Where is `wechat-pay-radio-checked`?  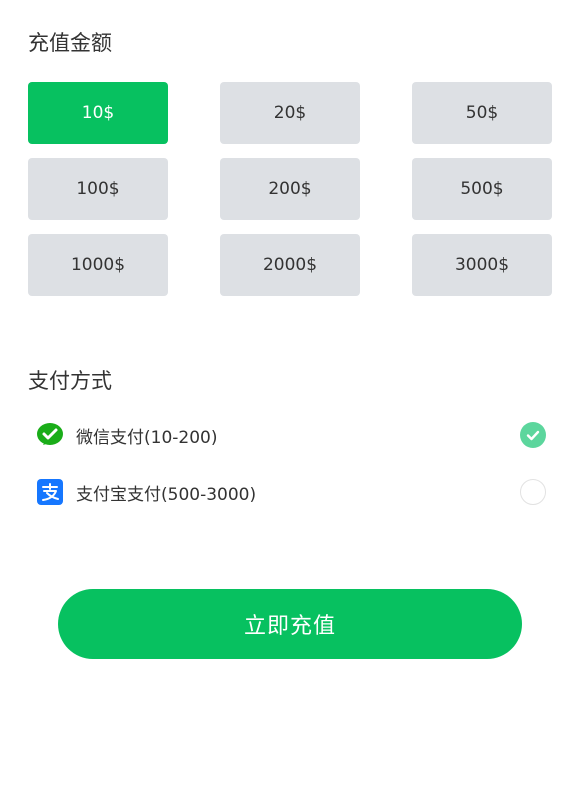 wechat-pay-radio-checked is located at coordinates (533, 435).